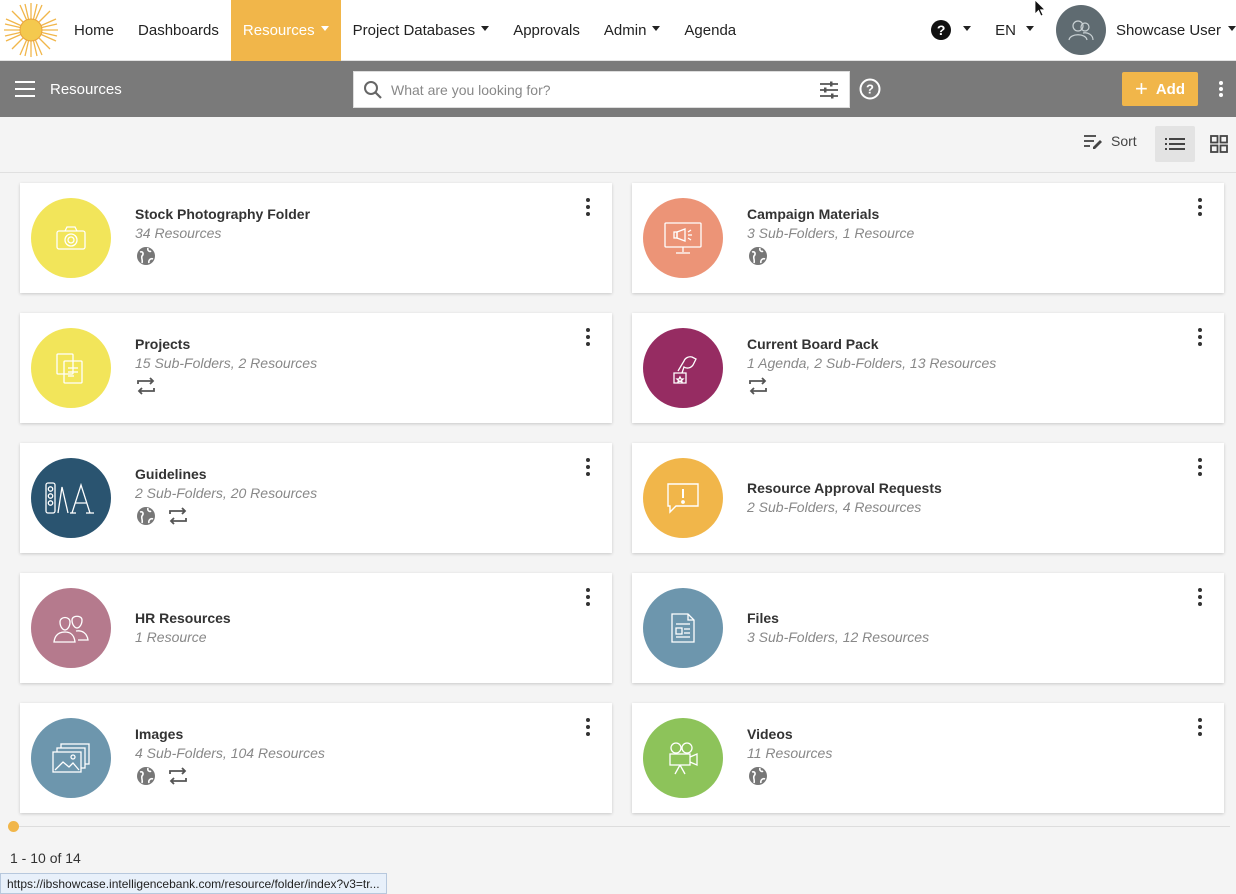 The height and width of the screenshot is (894, 1236). Describe the element at coordinates (222, 214) in the screenshot. I see `folder-title: Stock Photography Folder` at that location.